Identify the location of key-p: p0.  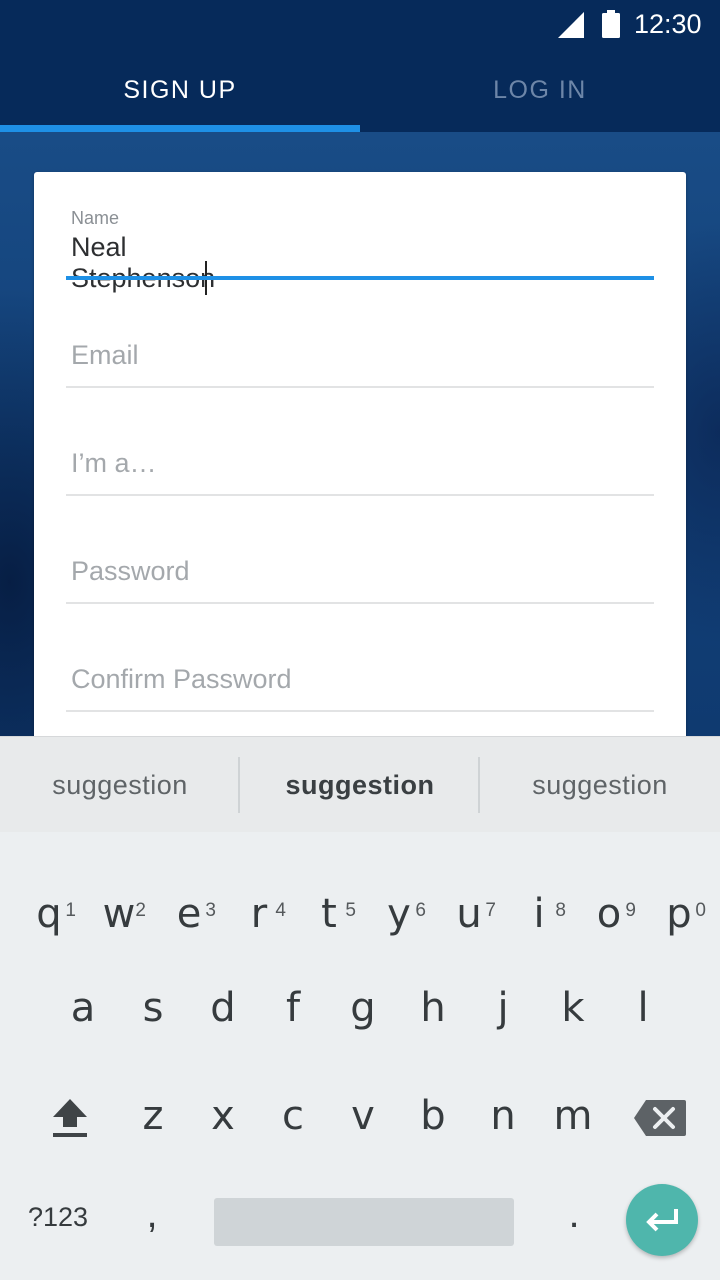
(679, 908).